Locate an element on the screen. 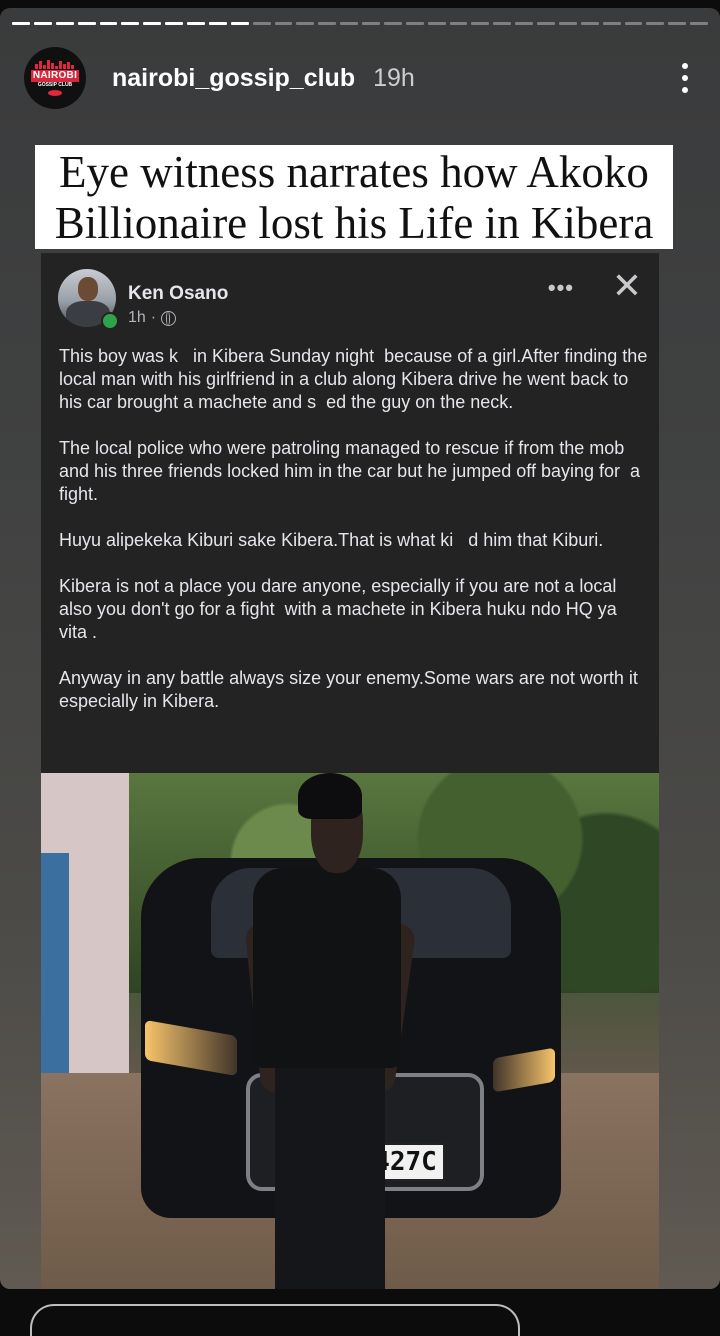 This screenshot has height=1336, width=720. more-vertical-icon is located at coordinates (685, 78).